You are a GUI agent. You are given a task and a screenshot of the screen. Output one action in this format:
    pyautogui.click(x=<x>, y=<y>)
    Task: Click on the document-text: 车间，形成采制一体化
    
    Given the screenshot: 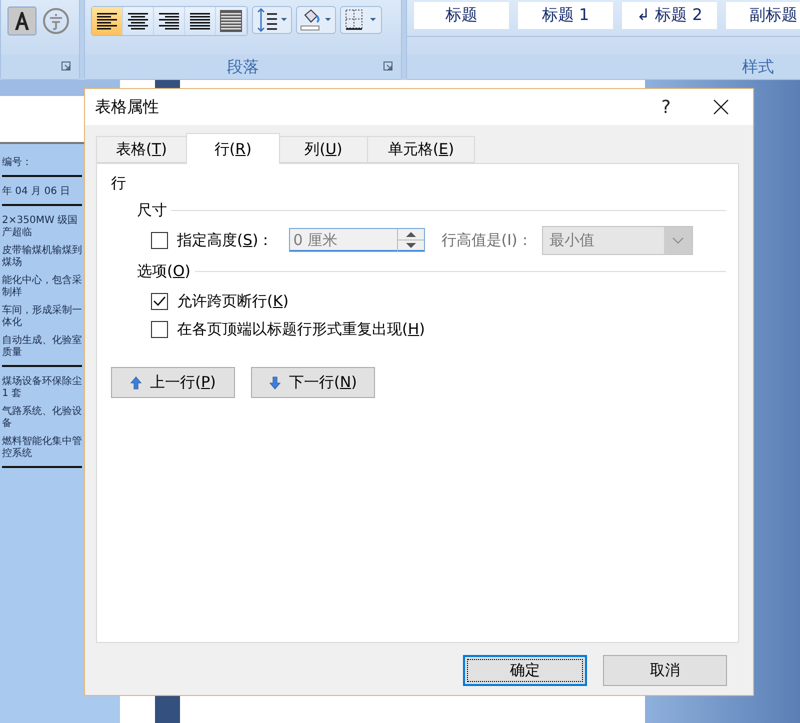 What is the action you would take?
    pyautogui.click(x=42, y=317)
    